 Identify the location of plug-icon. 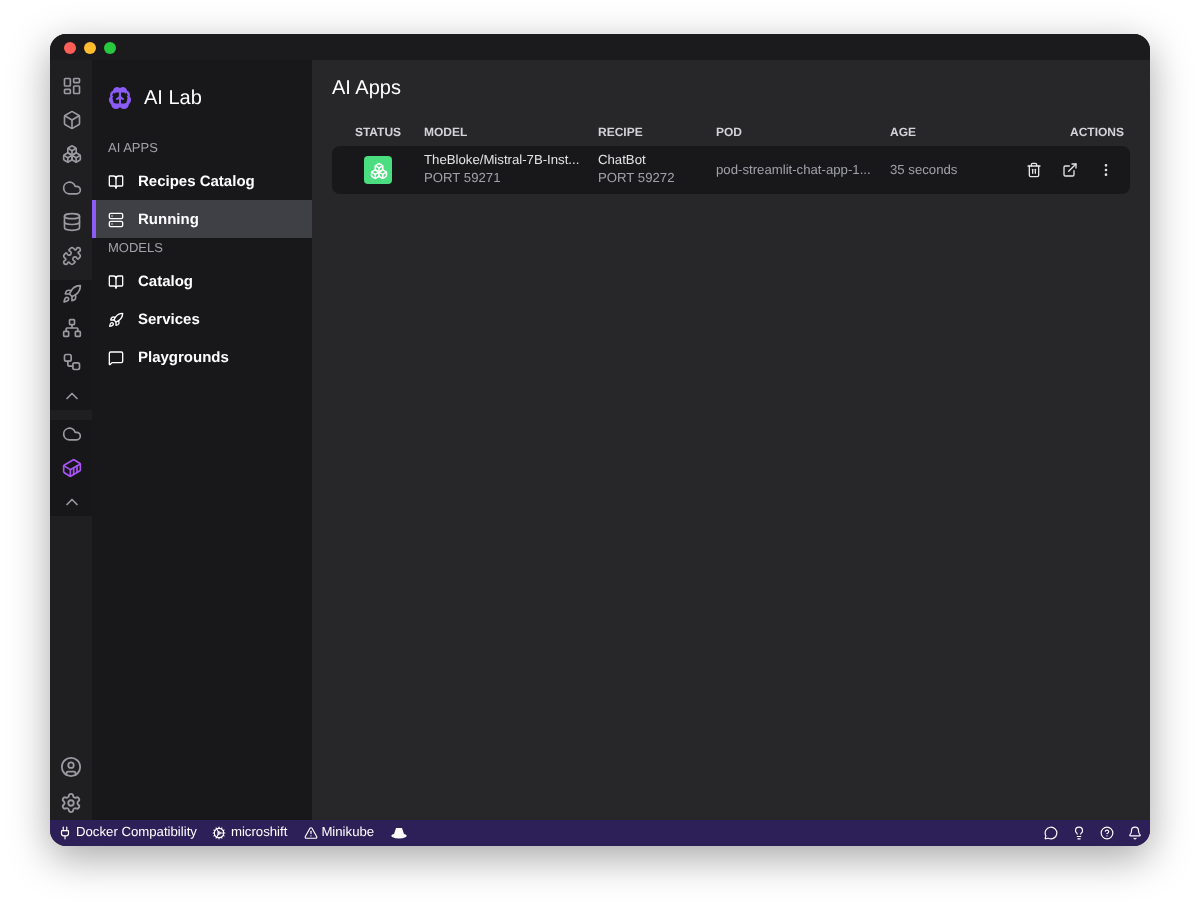
(65, 833).